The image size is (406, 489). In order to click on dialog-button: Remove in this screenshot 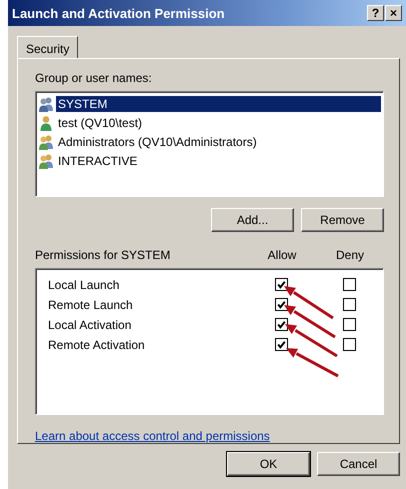, I will do `click(342, 220)`.